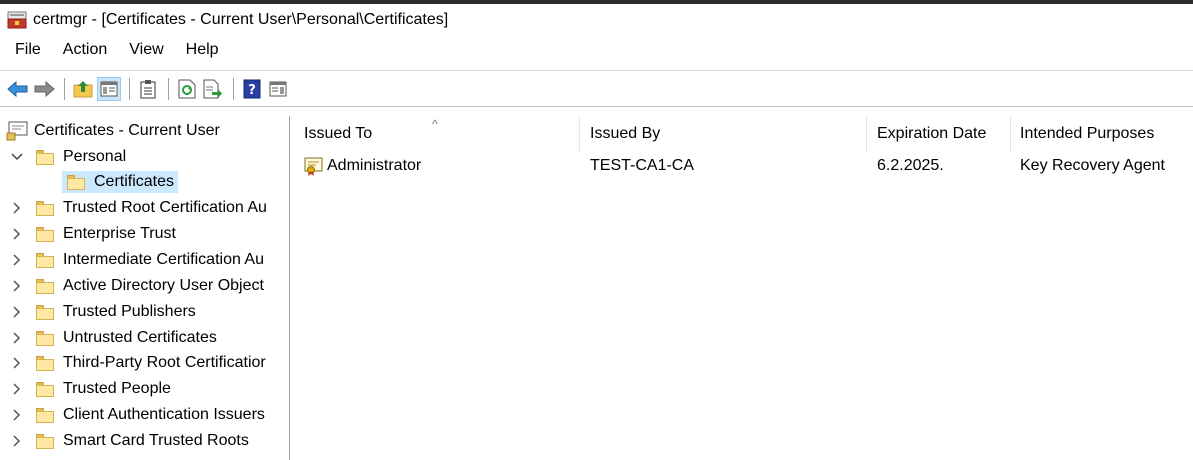 The height and width of the screenshot is (460, 1193). What do you see at coordinates (313, 166) in the screenshot?
I see `certificate-icon` at bounding box center [313, 166].